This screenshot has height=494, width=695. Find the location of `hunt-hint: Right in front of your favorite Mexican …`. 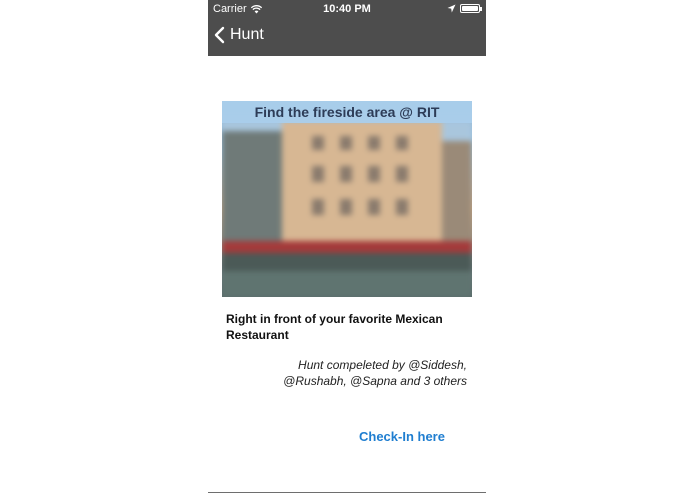

hunt-hint: Right in front of your favorite Mexican … is located at coordinates (334, 327).